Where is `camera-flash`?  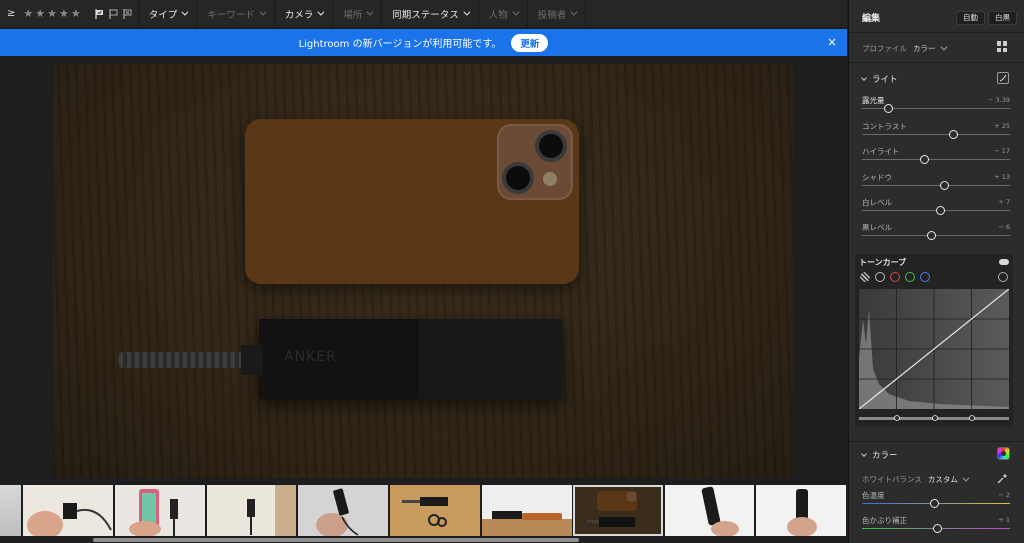
camera-flash is located at coordinates (550, 179).